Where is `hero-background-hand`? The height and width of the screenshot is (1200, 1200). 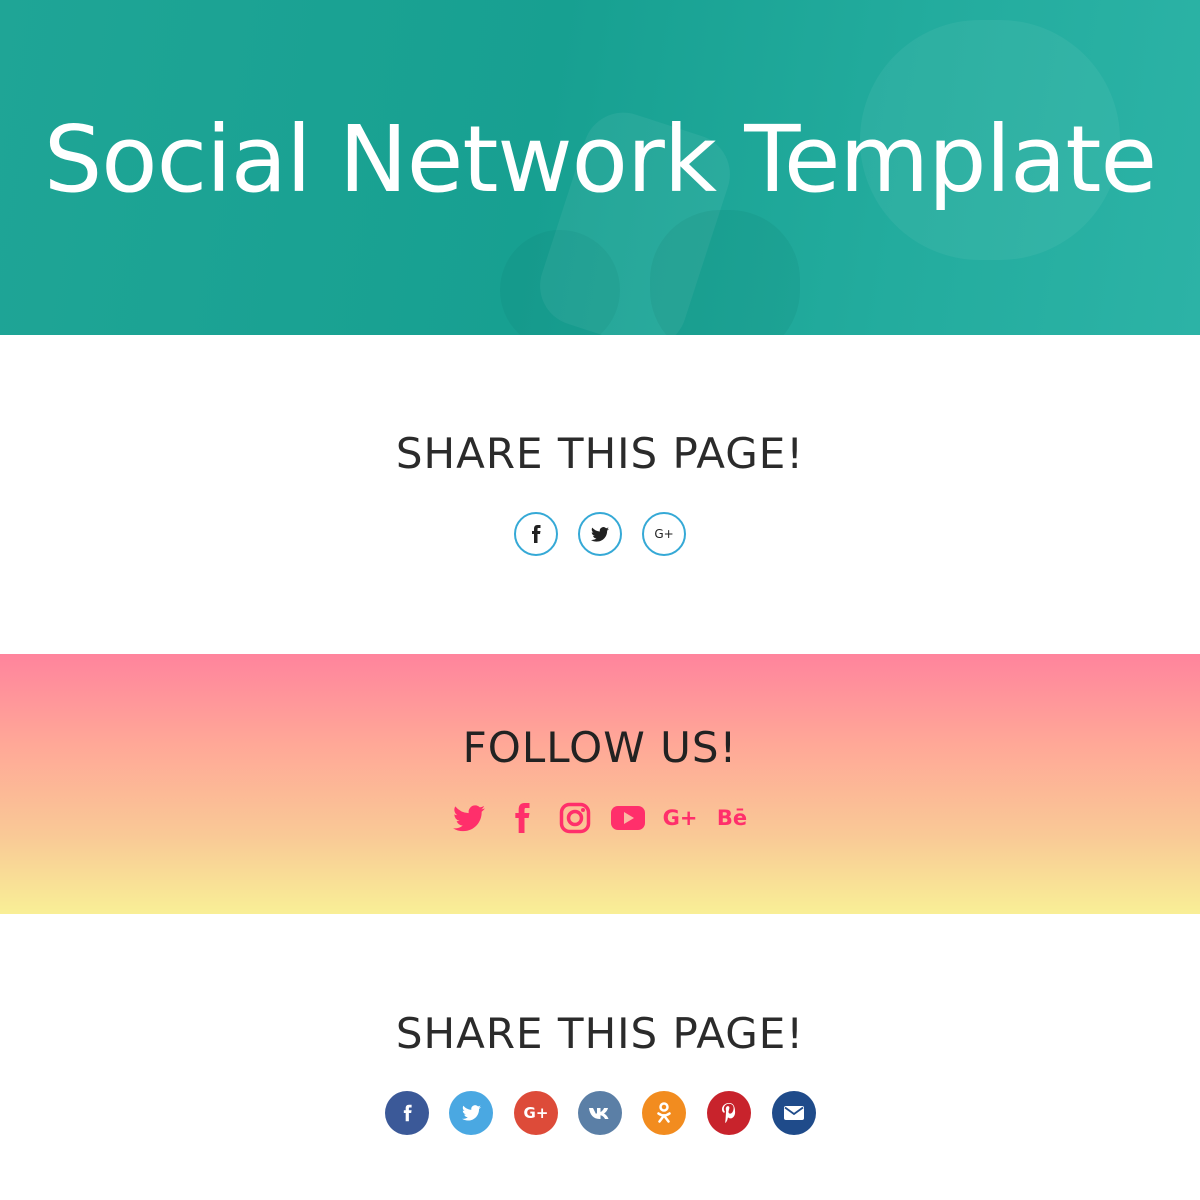 hero-background-hand is located at coordinates (725, 272).